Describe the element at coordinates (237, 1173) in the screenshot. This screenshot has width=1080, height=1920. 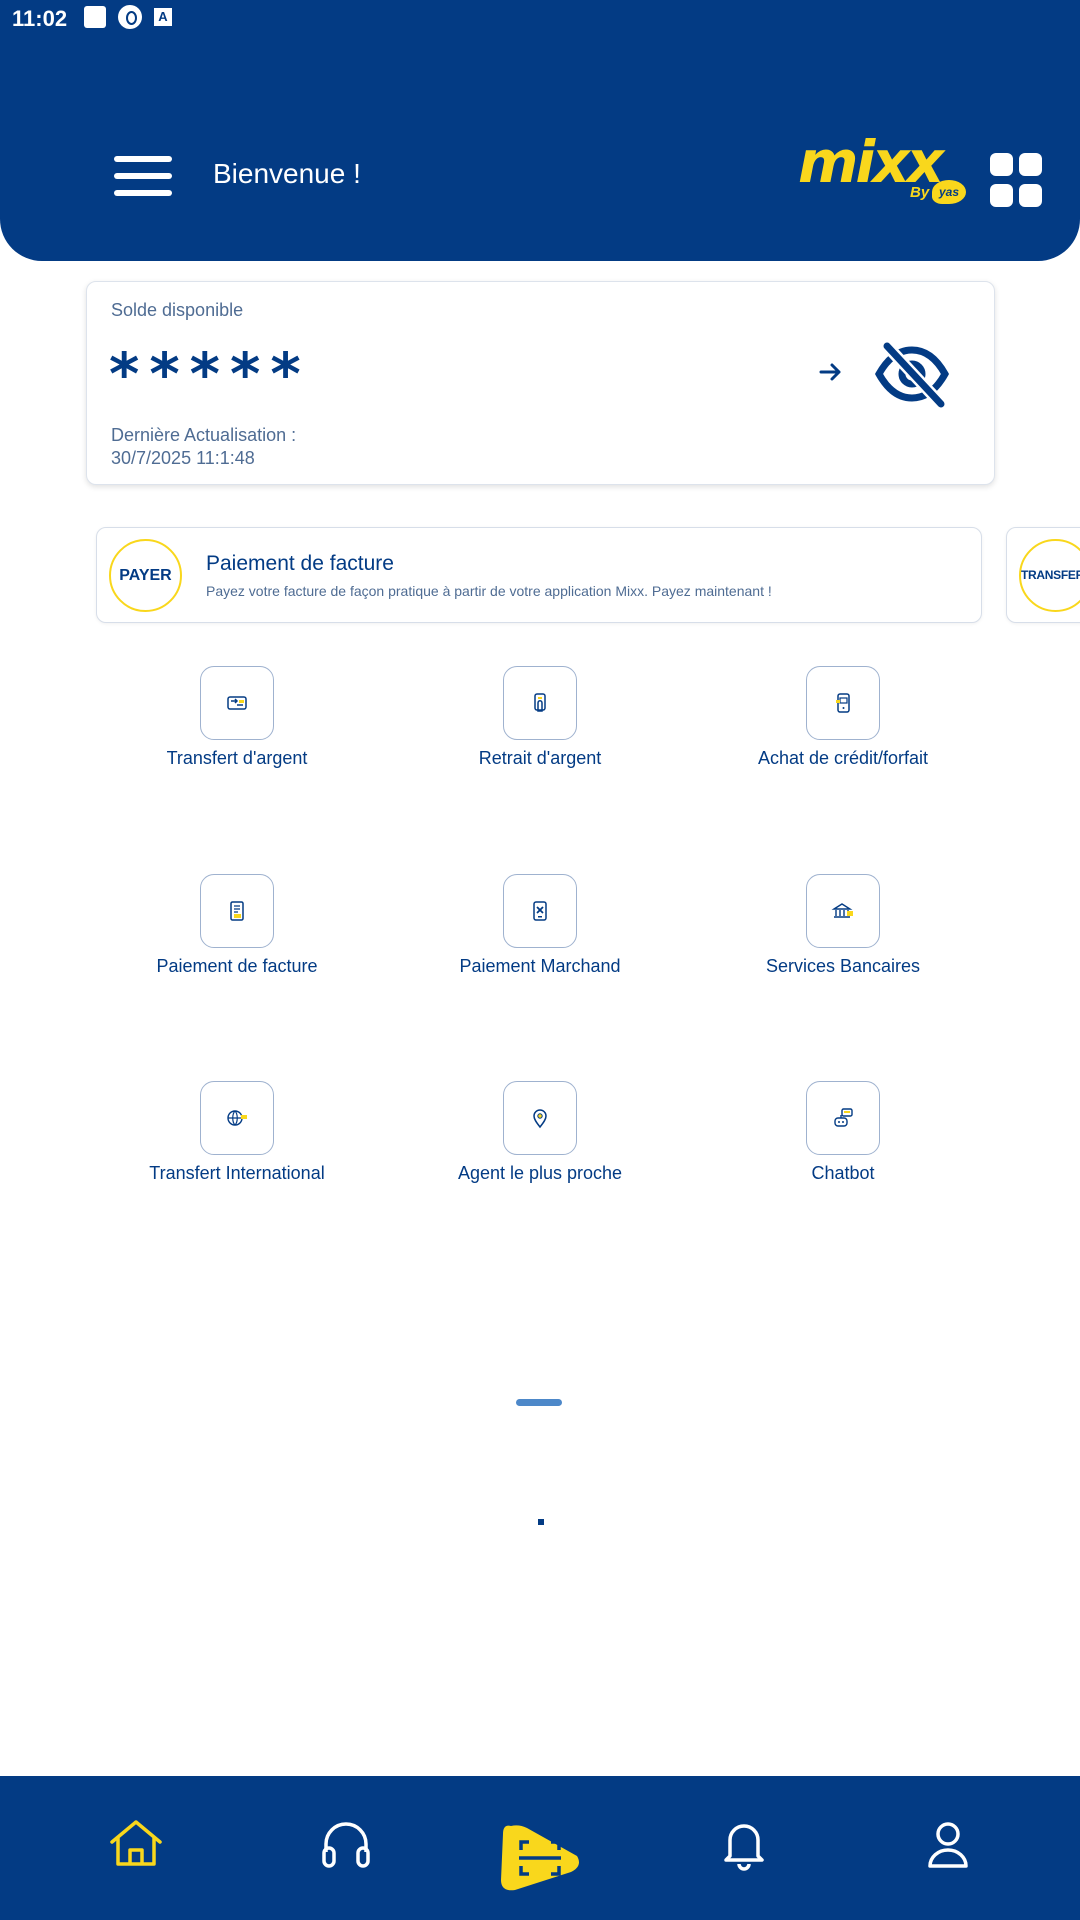
I see `service-label: Transfert International` at that location.